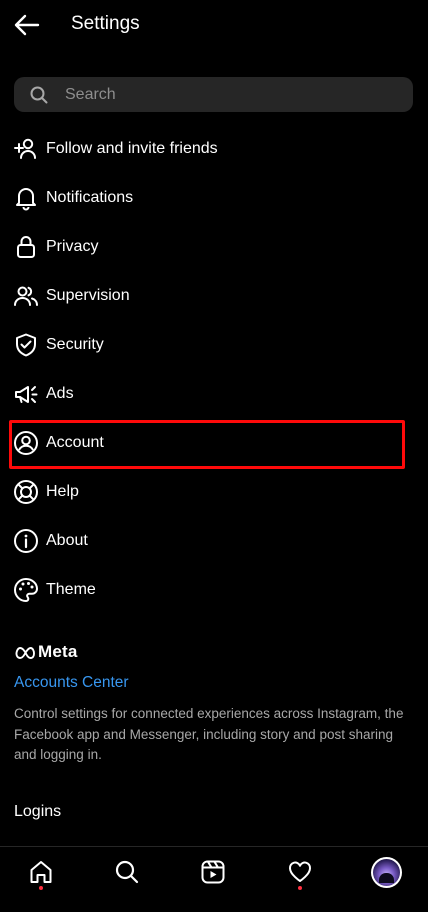 The image size is (428, 912). What do you see at coordinates (26, 590) in the screenshot?
I see `palette-icon` at bounding box center [26, 590].